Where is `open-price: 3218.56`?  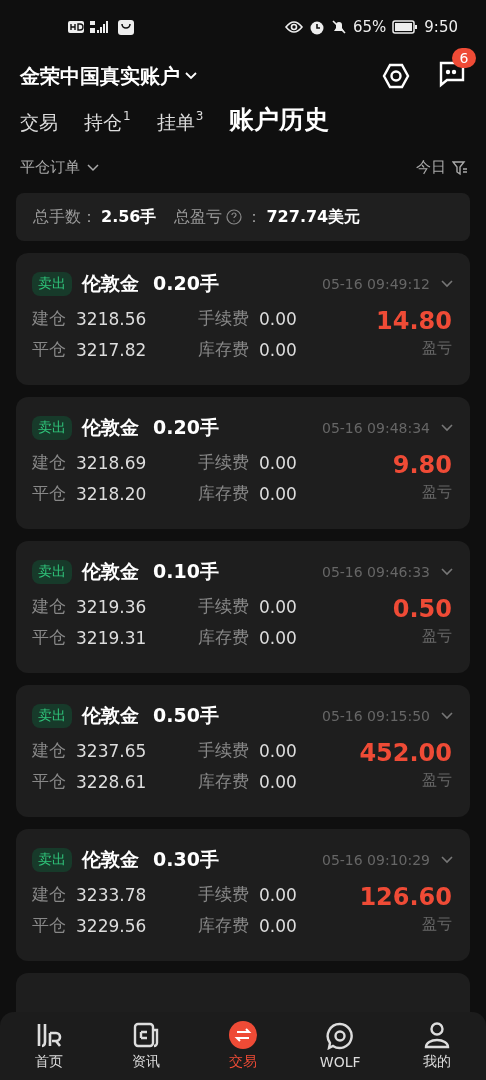
open-price: 3218.56 is located at coordinates (112, 318).